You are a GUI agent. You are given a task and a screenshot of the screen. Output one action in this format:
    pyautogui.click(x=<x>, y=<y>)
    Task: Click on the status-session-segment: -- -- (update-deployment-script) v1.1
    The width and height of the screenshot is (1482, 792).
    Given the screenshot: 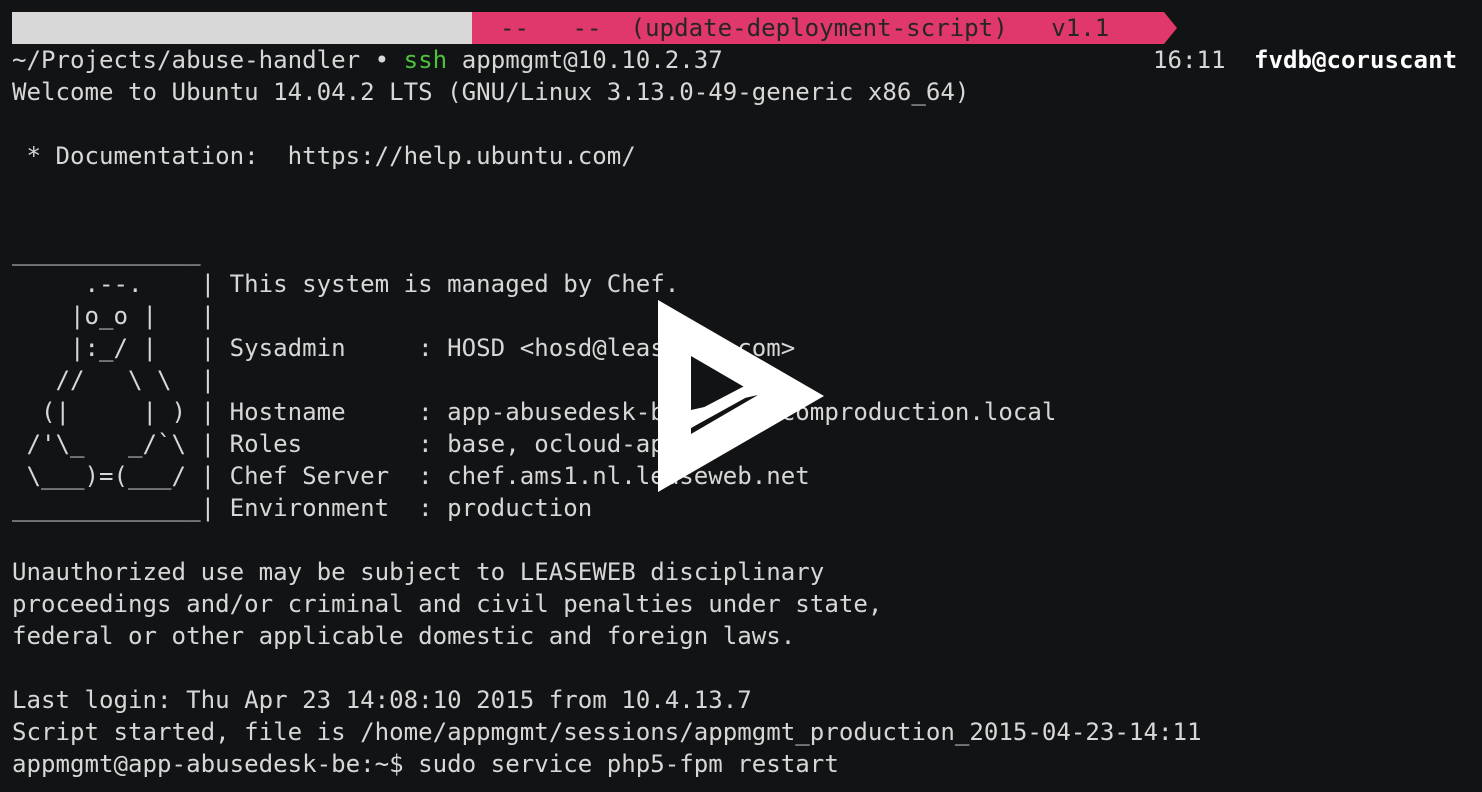 What is the action you would take?
    pyautogui.click(x=818, y=28)
    